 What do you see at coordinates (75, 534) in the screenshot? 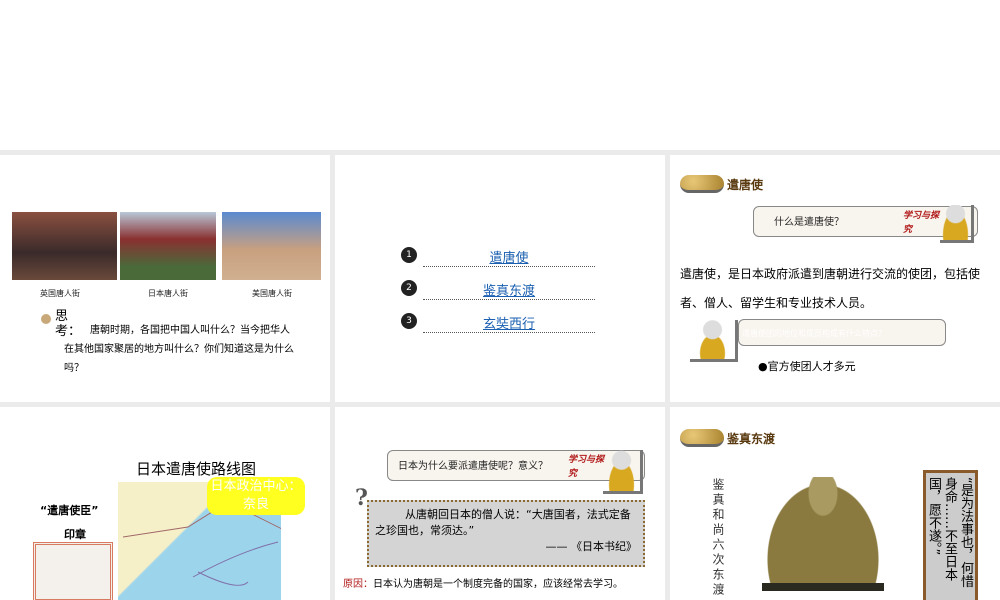
I see `seal-label-2: 印章` at bounding box center [75, 534].